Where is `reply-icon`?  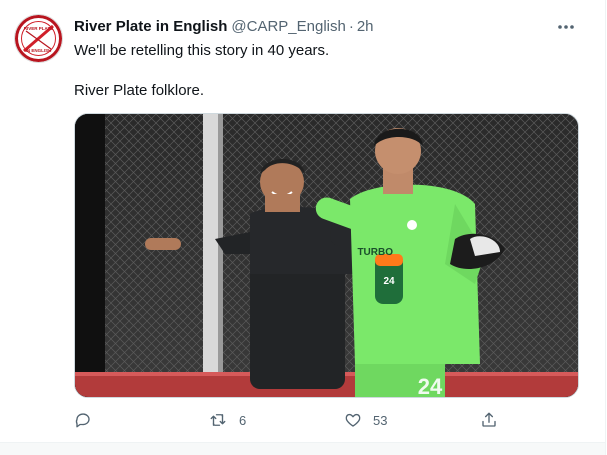
reply-icon is located at coordinates (82, 420).